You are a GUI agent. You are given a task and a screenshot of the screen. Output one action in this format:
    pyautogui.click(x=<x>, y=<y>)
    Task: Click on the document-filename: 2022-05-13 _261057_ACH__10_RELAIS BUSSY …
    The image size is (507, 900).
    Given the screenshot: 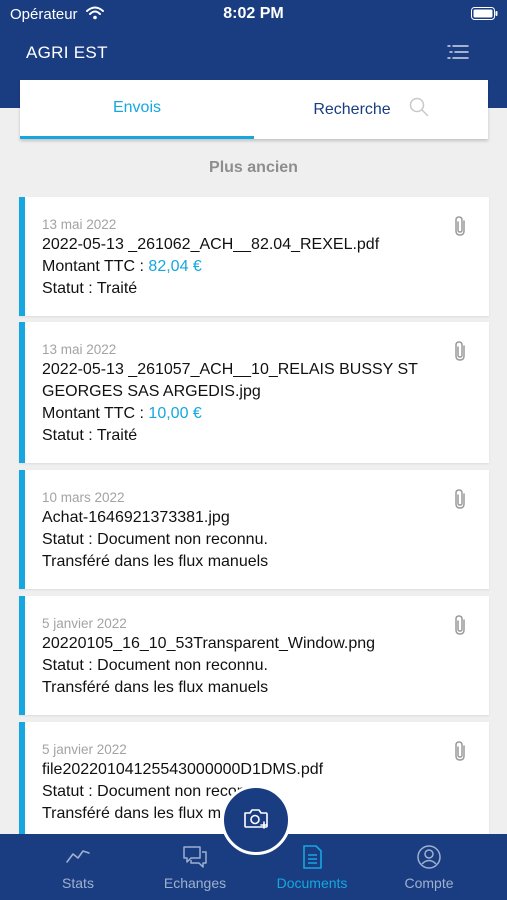 What is the action you would take?
    pyautogui.click(x=230, y=380)
    